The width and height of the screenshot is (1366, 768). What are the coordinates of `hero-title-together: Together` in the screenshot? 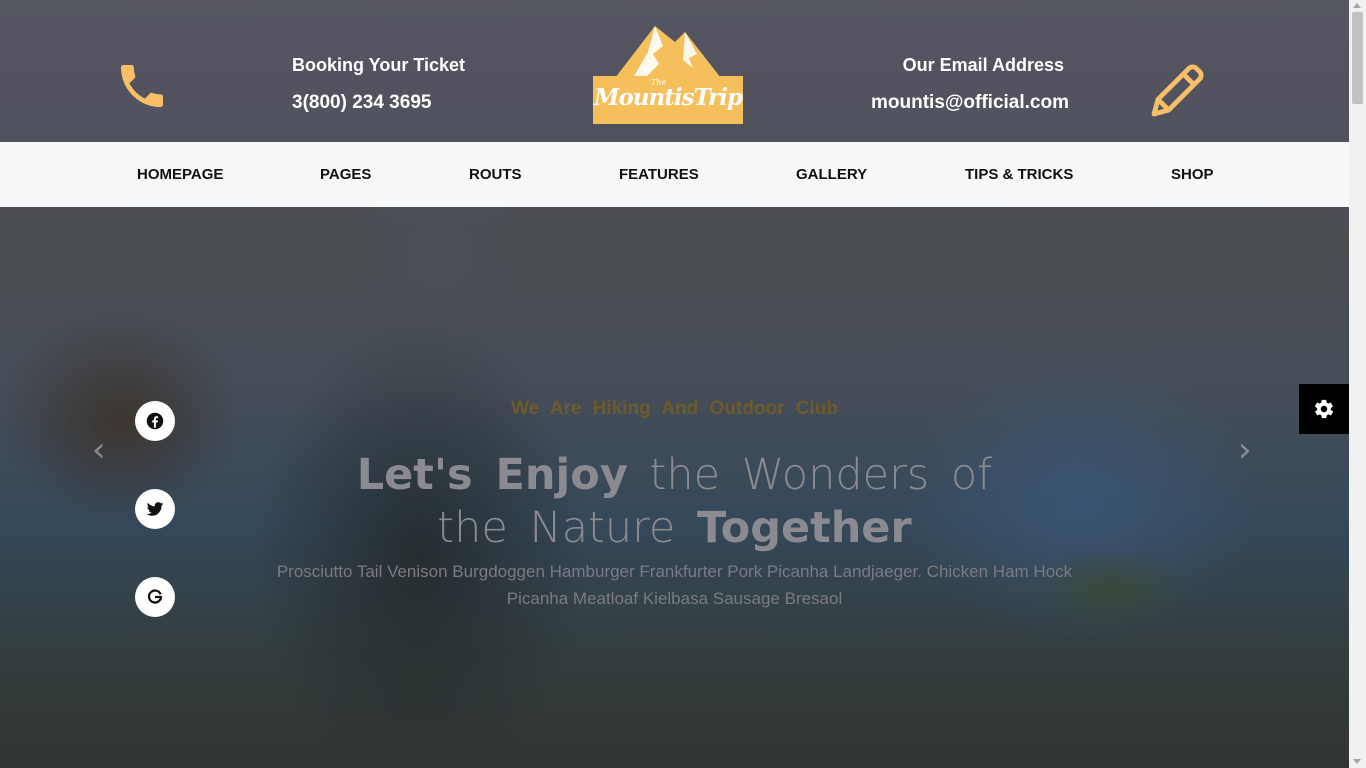 It's located at (804, 528).